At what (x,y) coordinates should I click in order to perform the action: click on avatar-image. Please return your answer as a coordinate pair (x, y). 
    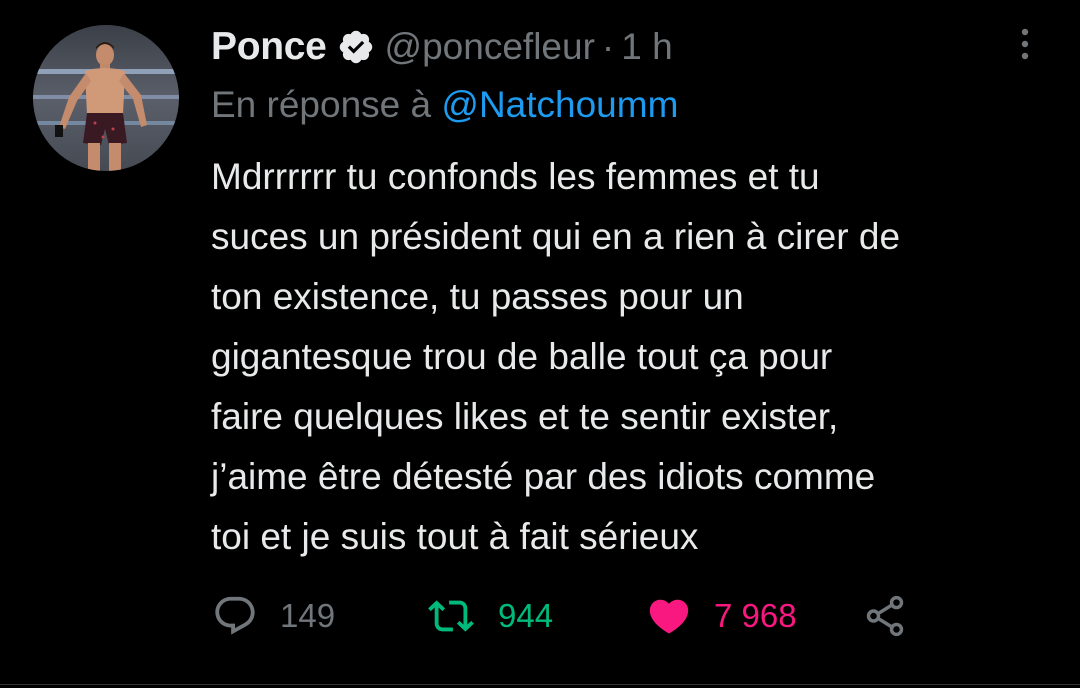
    Looking at the image, I should click on (106, 98).